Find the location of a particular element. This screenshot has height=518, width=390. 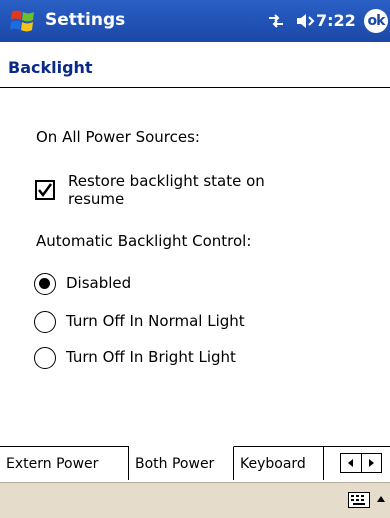

radio-selected-dot is located at coordinates (44, 283).